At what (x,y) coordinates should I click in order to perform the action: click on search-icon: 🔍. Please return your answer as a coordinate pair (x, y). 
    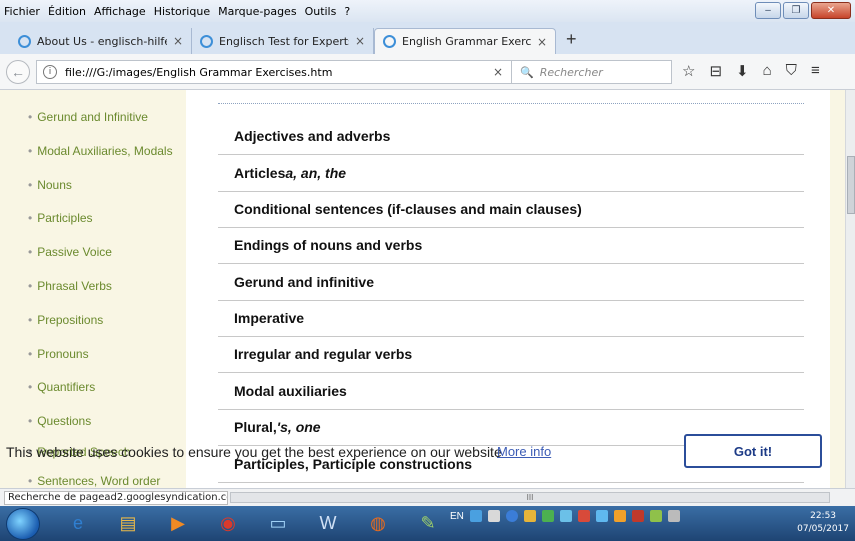
    Looking at the image, I should click on (527, 72).